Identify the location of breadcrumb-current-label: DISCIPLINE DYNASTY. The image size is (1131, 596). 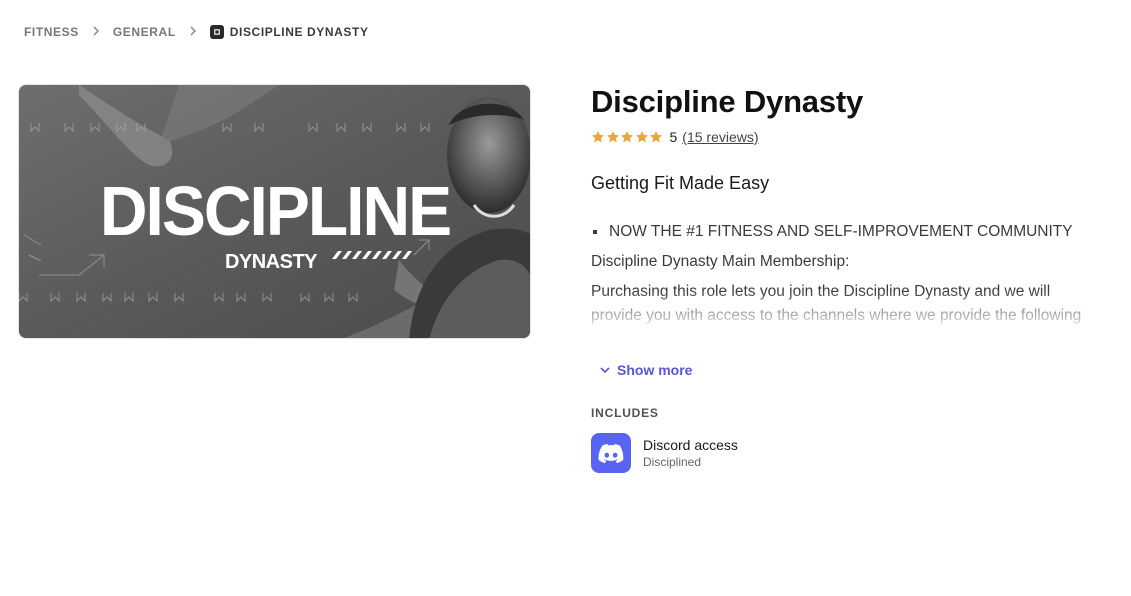
(299, 32).